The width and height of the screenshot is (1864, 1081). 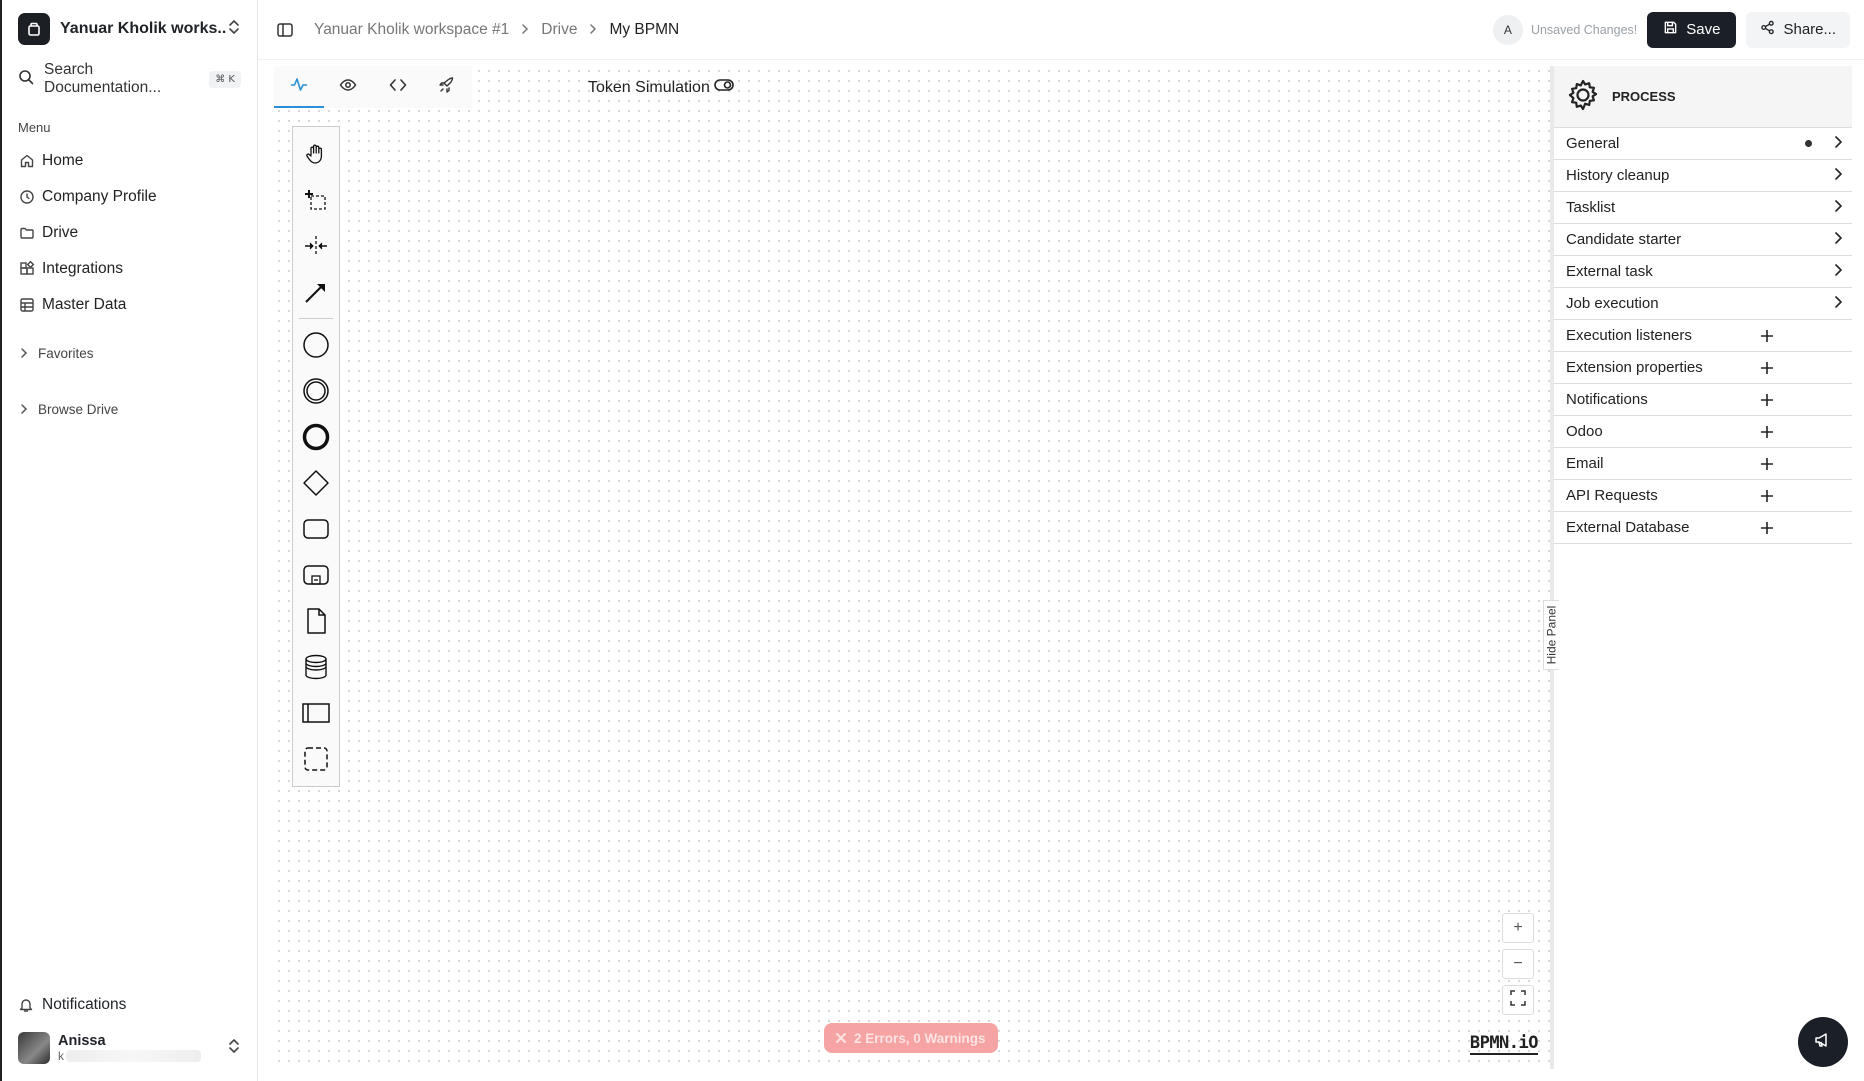 What do you see at coordinates (1703, 528) in the screenshot?
I see `group-external-database: External Database` at bounding box center [1703, 528].